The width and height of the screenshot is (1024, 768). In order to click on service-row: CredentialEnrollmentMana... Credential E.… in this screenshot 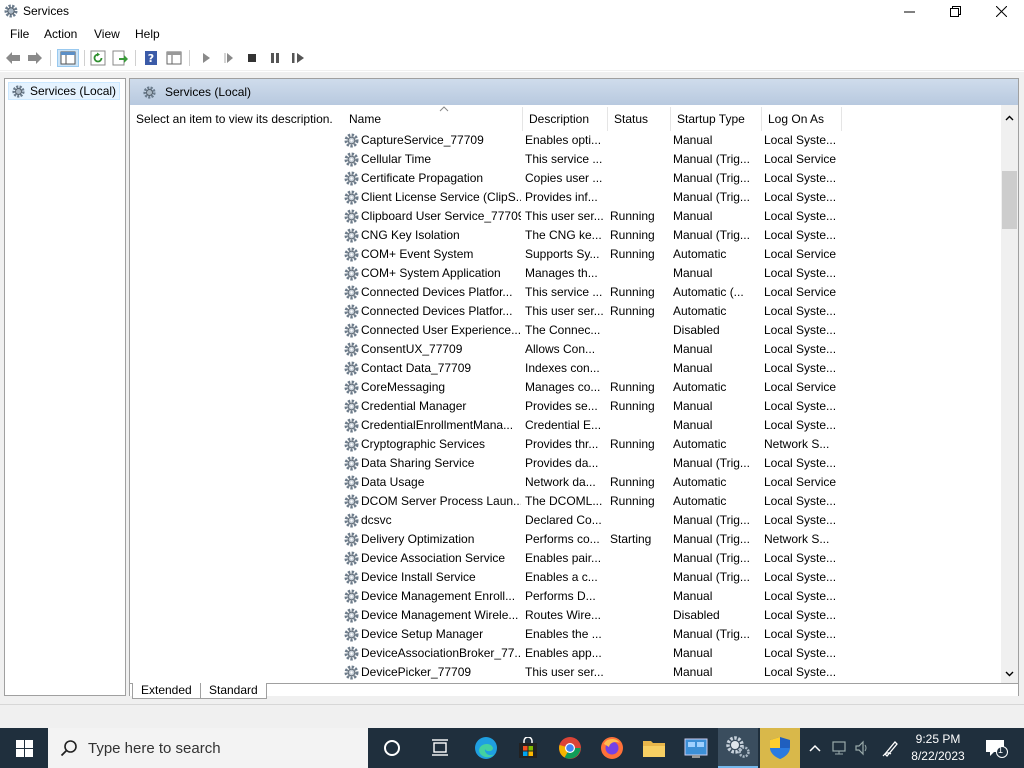, I will do `click(663, 425)`.